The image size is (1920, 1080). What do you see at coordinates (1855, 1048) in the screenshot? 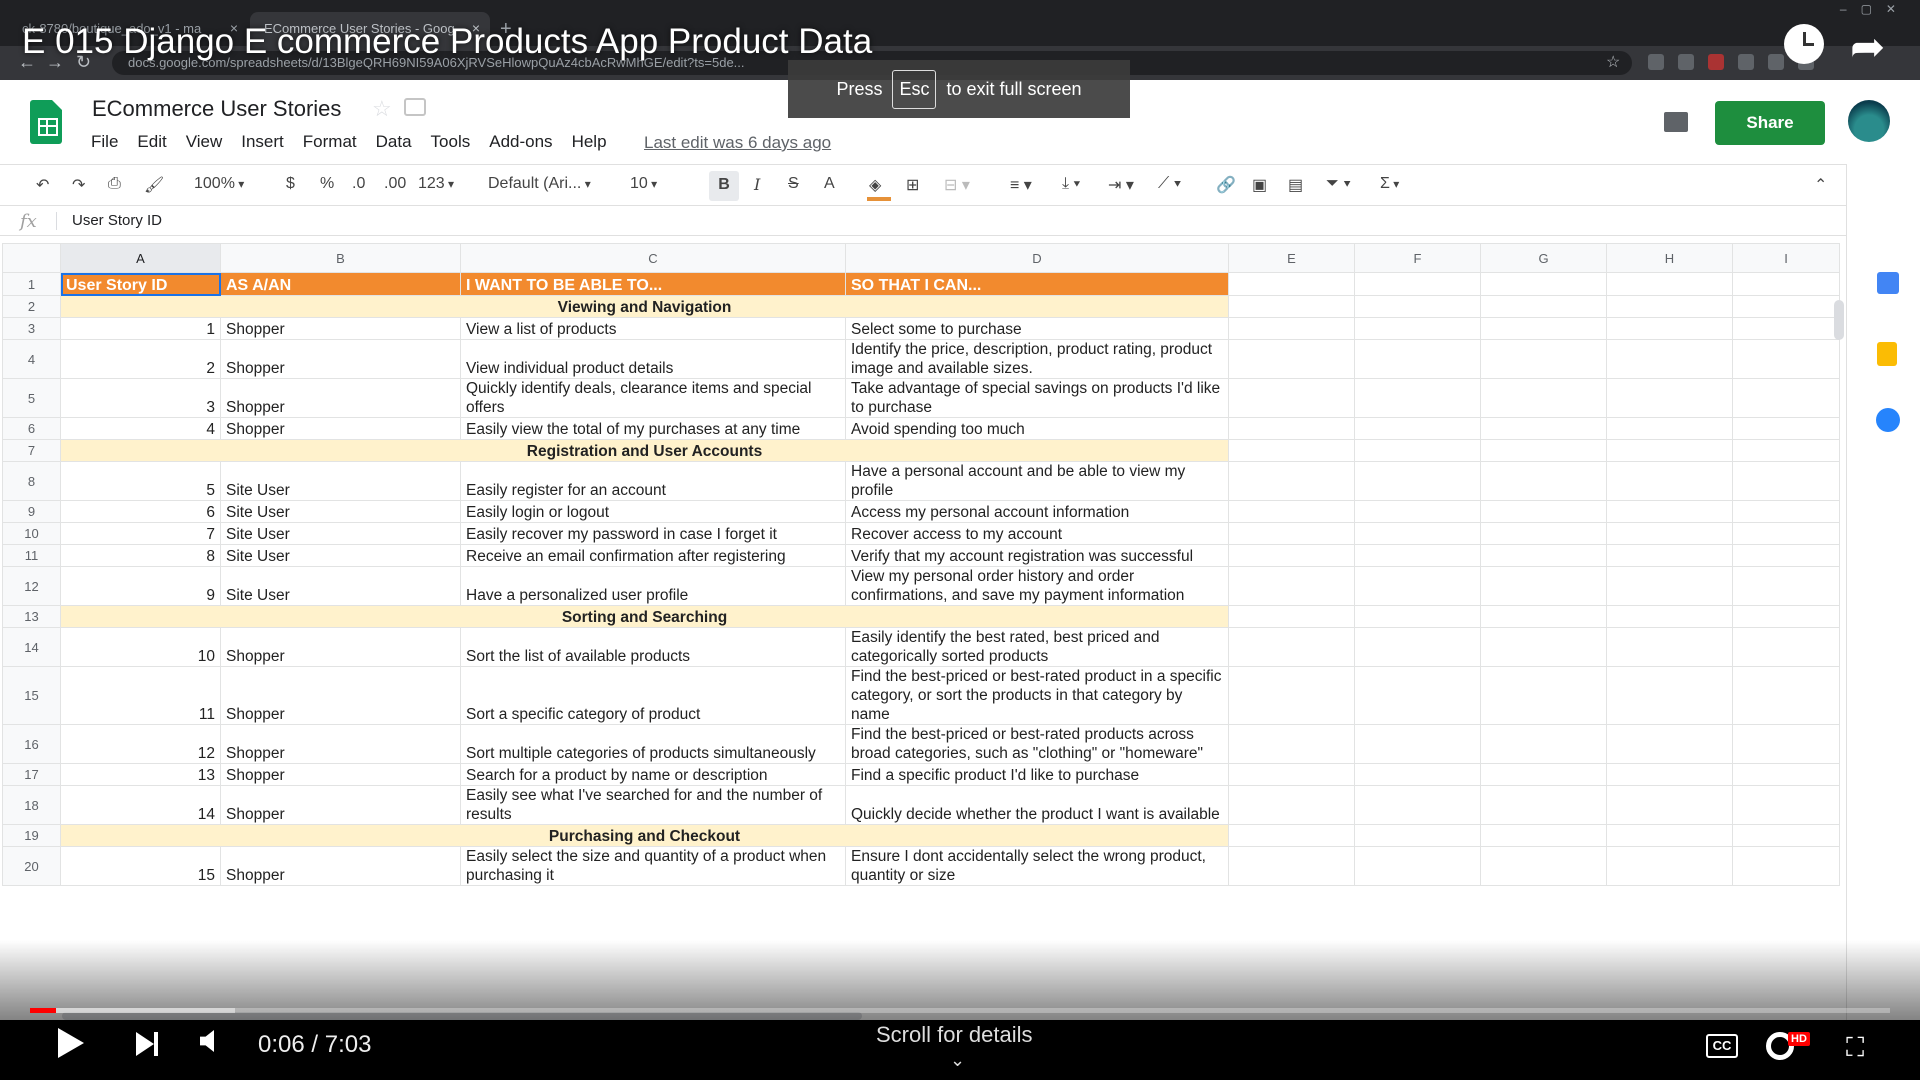
I see `exit-fullscreen-icon: ⛶` at bounding box center [1855, 1048].